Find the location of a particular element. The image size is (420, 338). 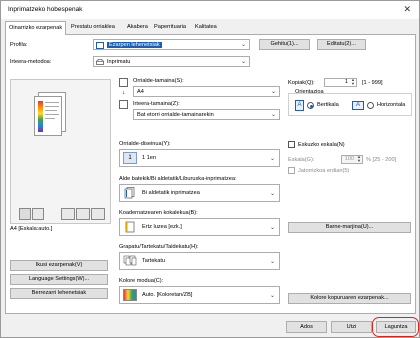

page-size-value: A4 is located at coordinates (140, 92).